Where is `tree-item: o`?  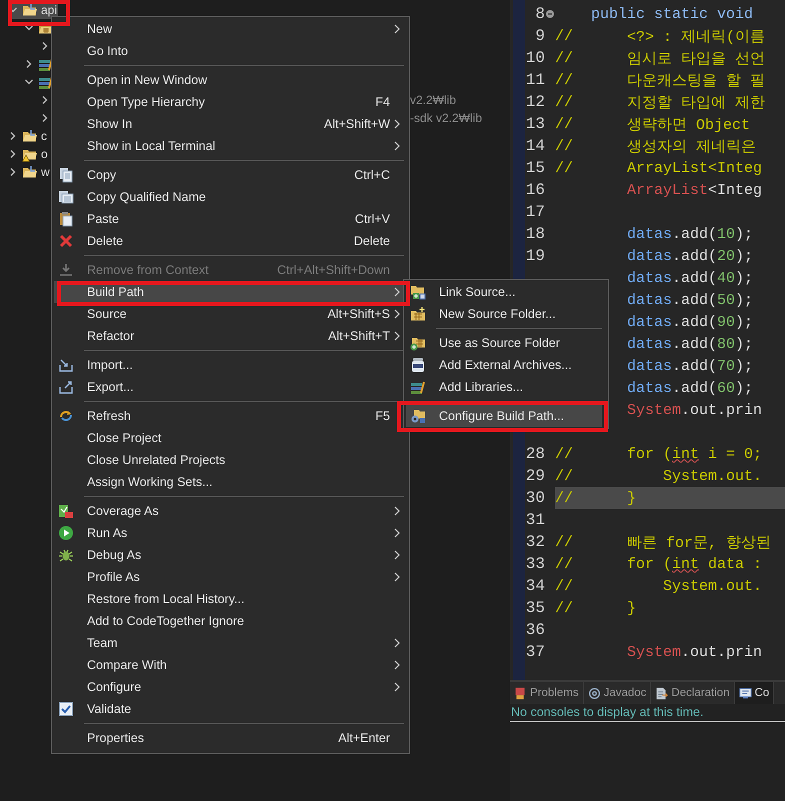
tree-item: o is located at coordinates (28, 154).